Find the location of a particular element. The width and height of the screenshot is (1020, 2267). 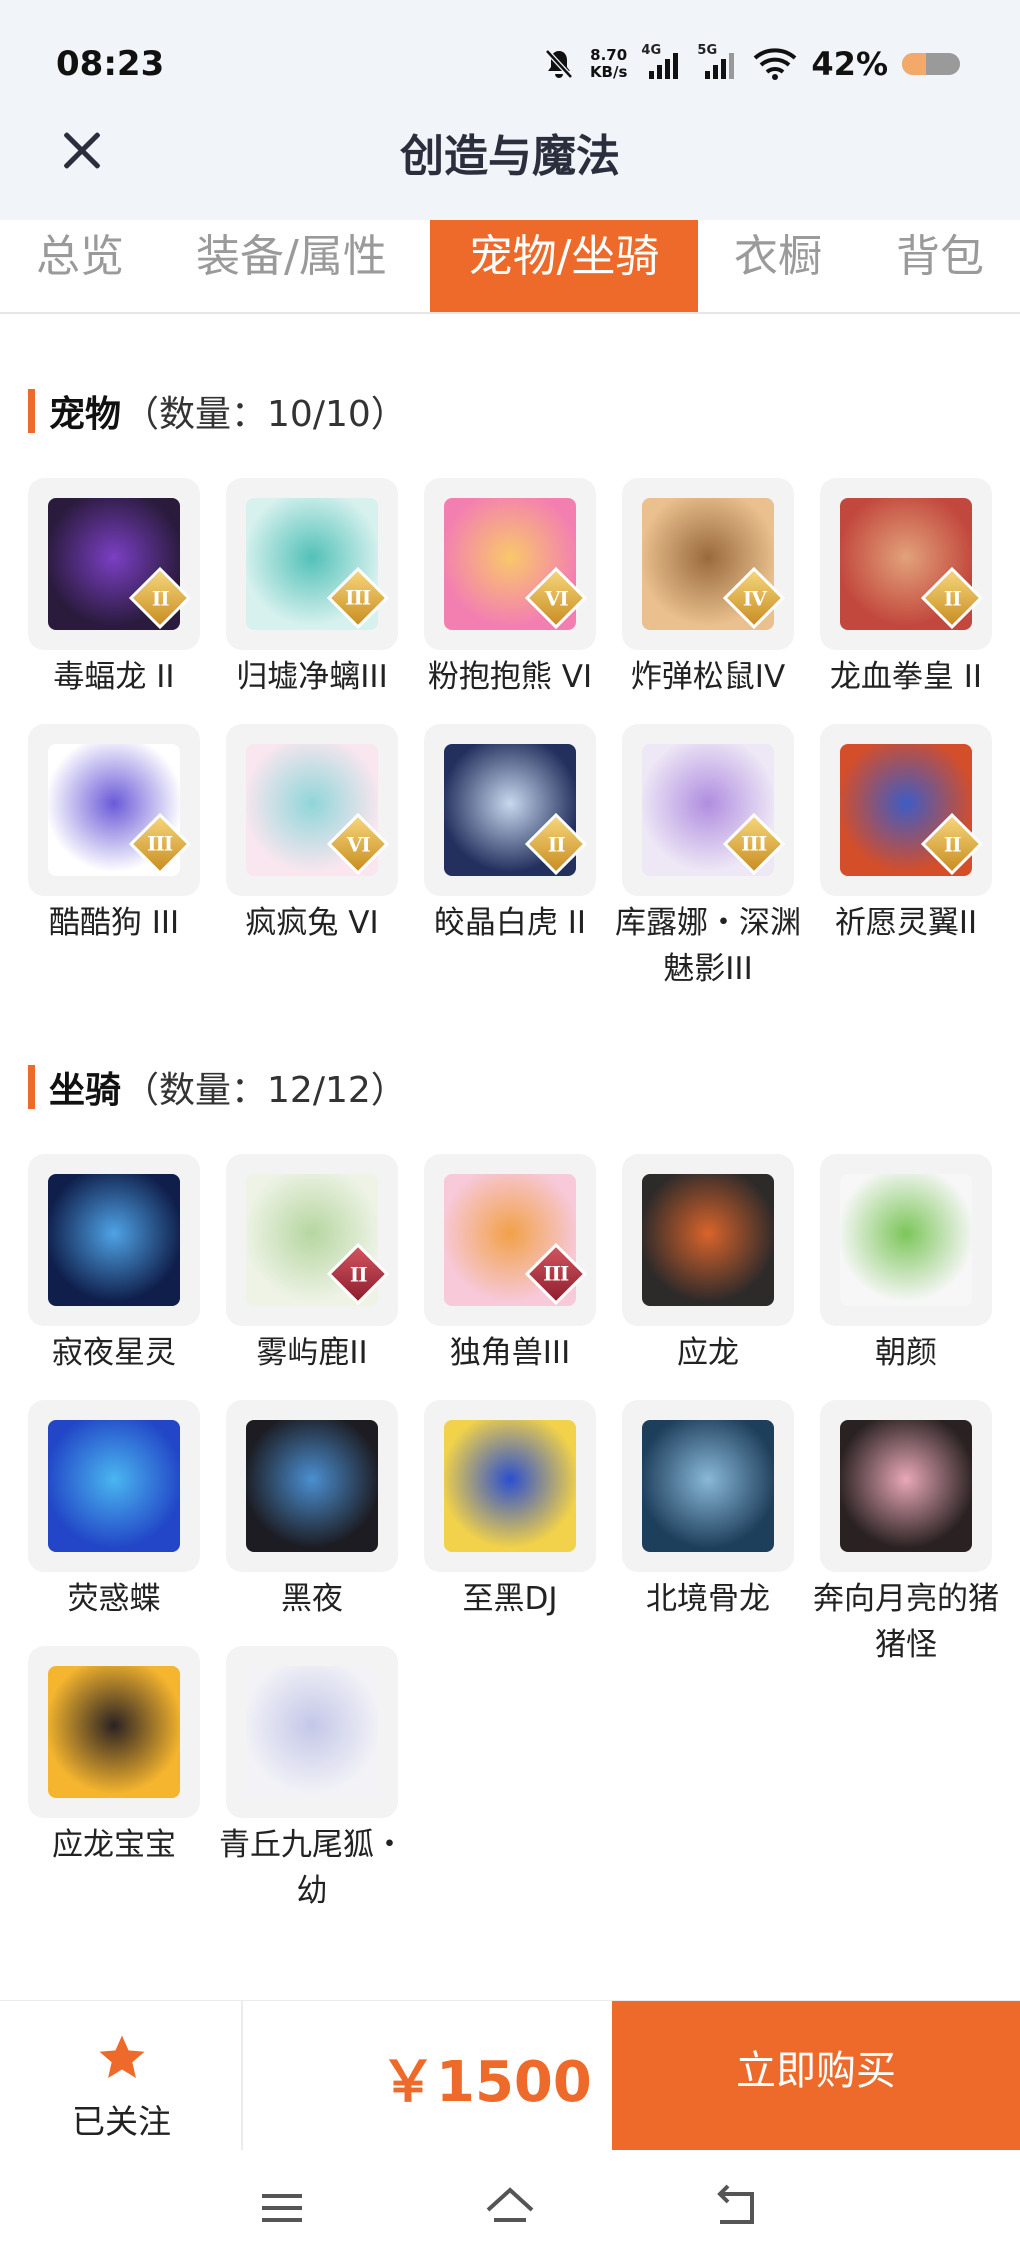

tab-equipment: 装备/属性 is located at coordinates (291, 266).